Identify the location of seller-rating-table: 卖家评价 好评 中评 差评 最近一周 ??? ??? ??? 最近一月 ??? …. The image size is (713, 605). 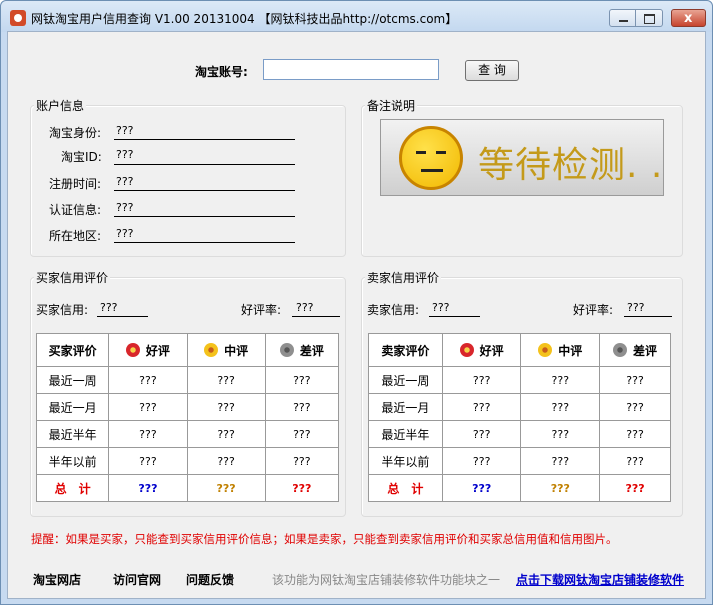
(519, 417).